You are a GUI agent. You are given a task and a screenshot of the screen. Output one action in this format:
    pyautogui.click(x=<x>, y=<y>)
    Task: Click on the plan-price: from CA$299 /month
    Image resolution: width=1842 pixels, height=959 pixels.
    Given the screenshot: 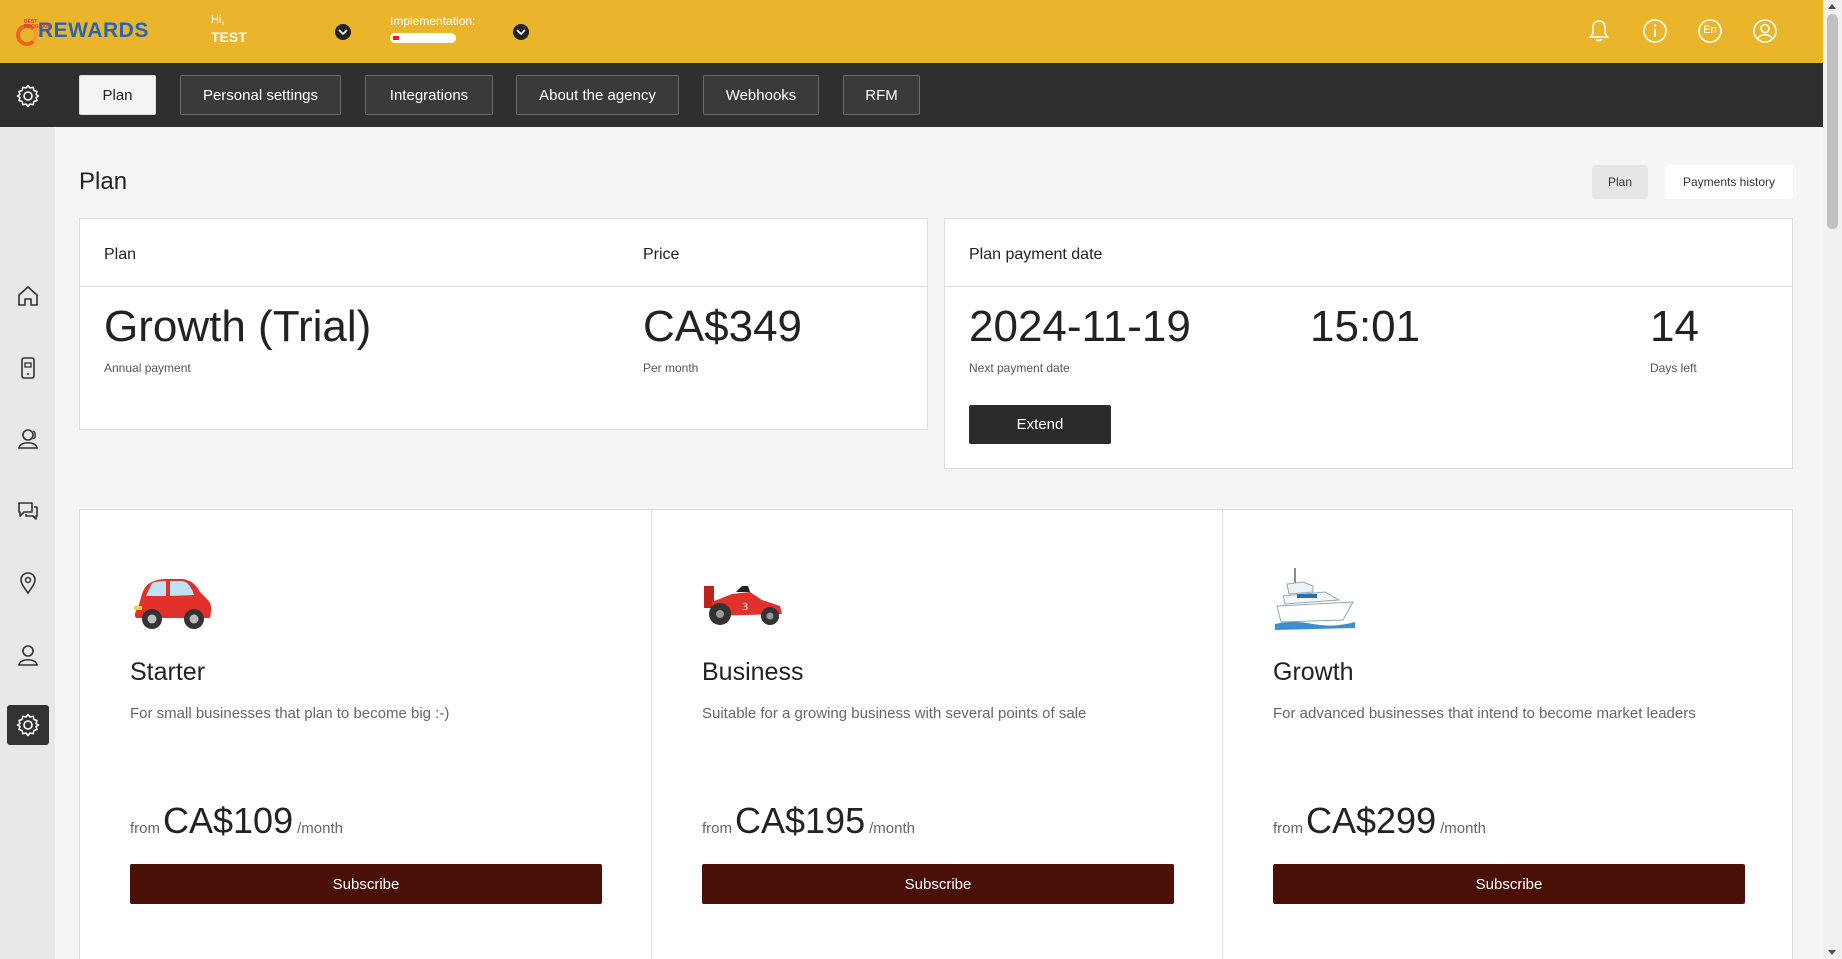 What is the action you would take?
    pyautogui.click(x=1379, y=821)
    